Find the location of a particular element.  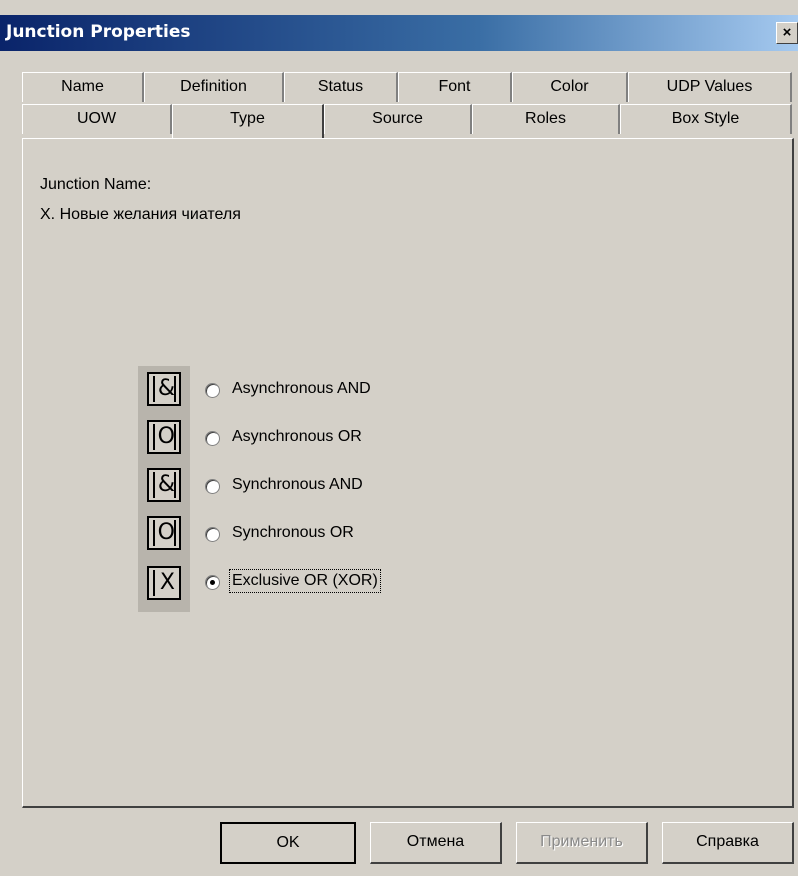

tab-name: Name is located at coordinates (83, 87).